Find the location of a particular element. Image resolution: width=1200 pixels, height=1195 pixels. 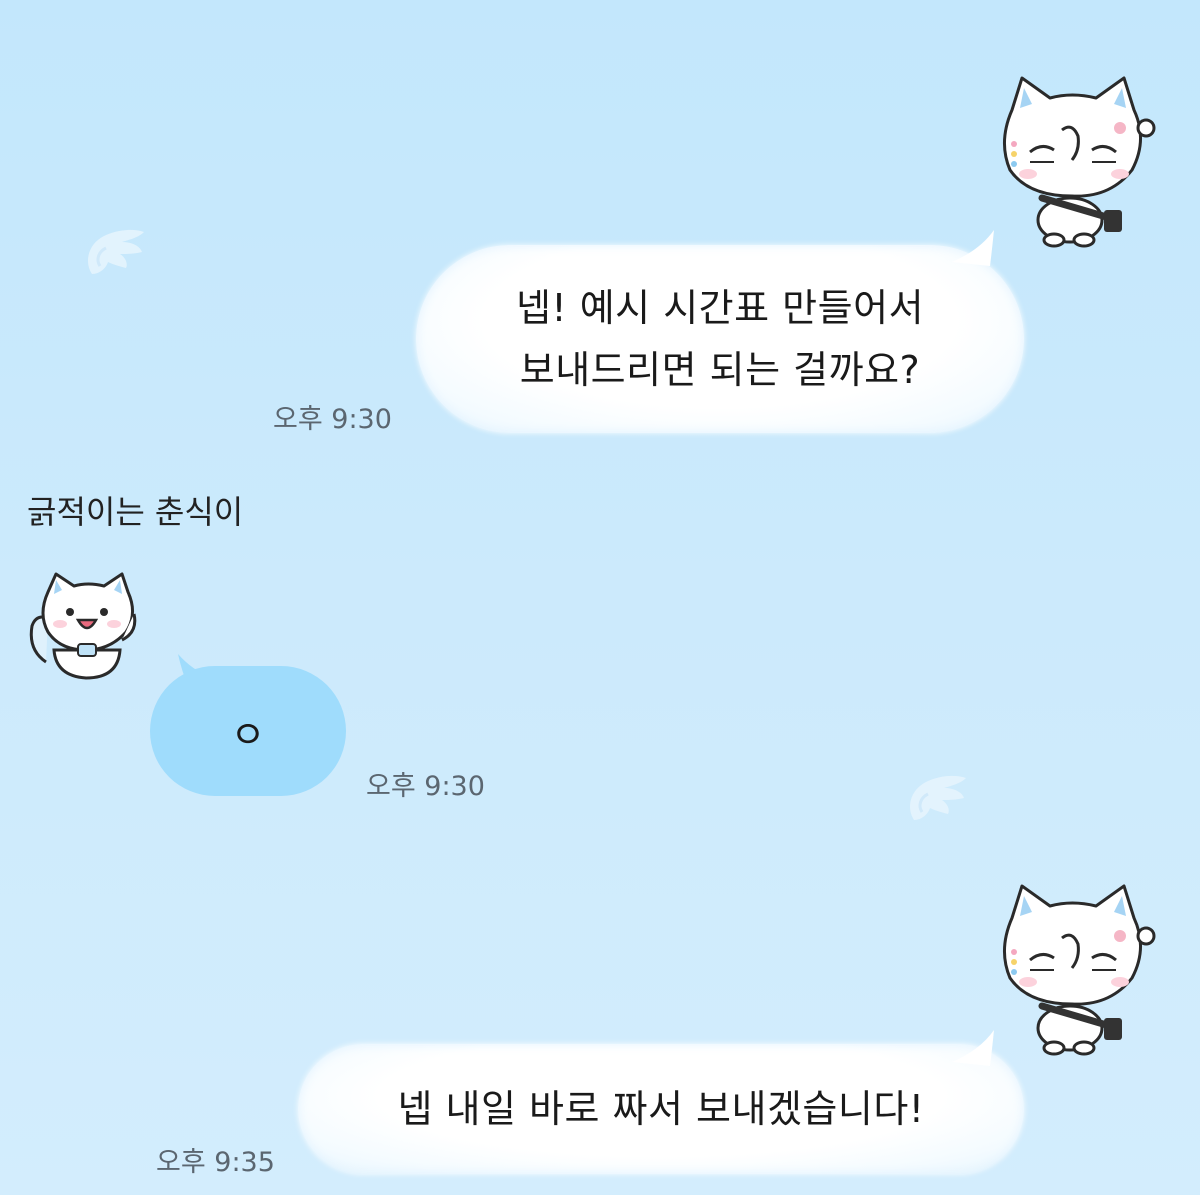

message-bubble-outgoing: 넵 내일 바로 짜서 보내겠습니다! is located at coordinates (661, 1109).